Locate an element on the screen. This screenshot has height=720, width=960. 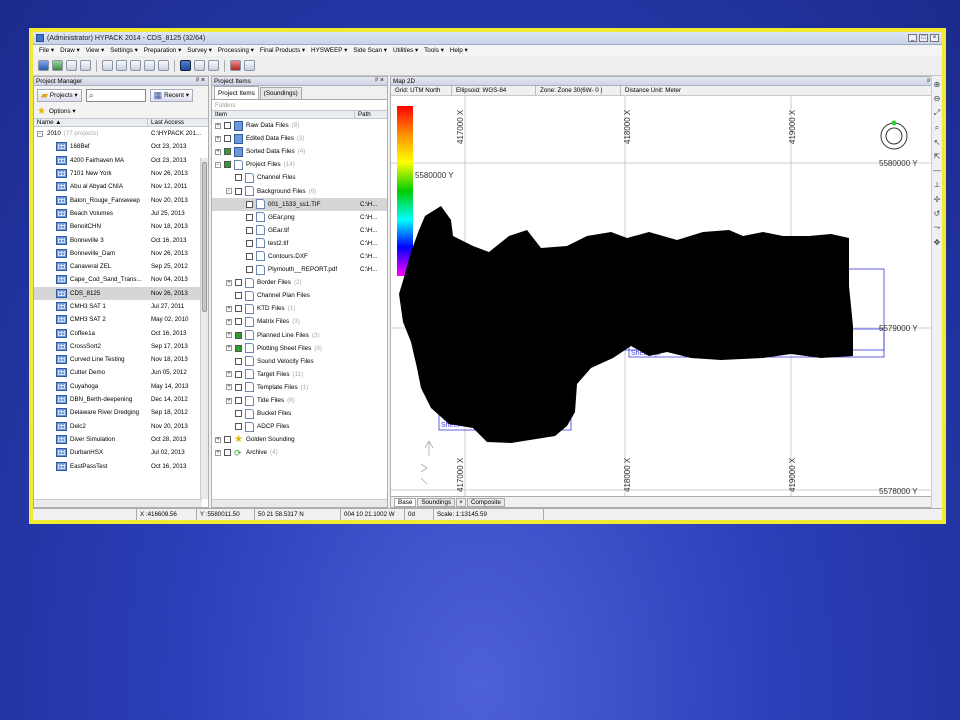
zoom-window-icon: ⌕ is located at coordinates (937, 128).